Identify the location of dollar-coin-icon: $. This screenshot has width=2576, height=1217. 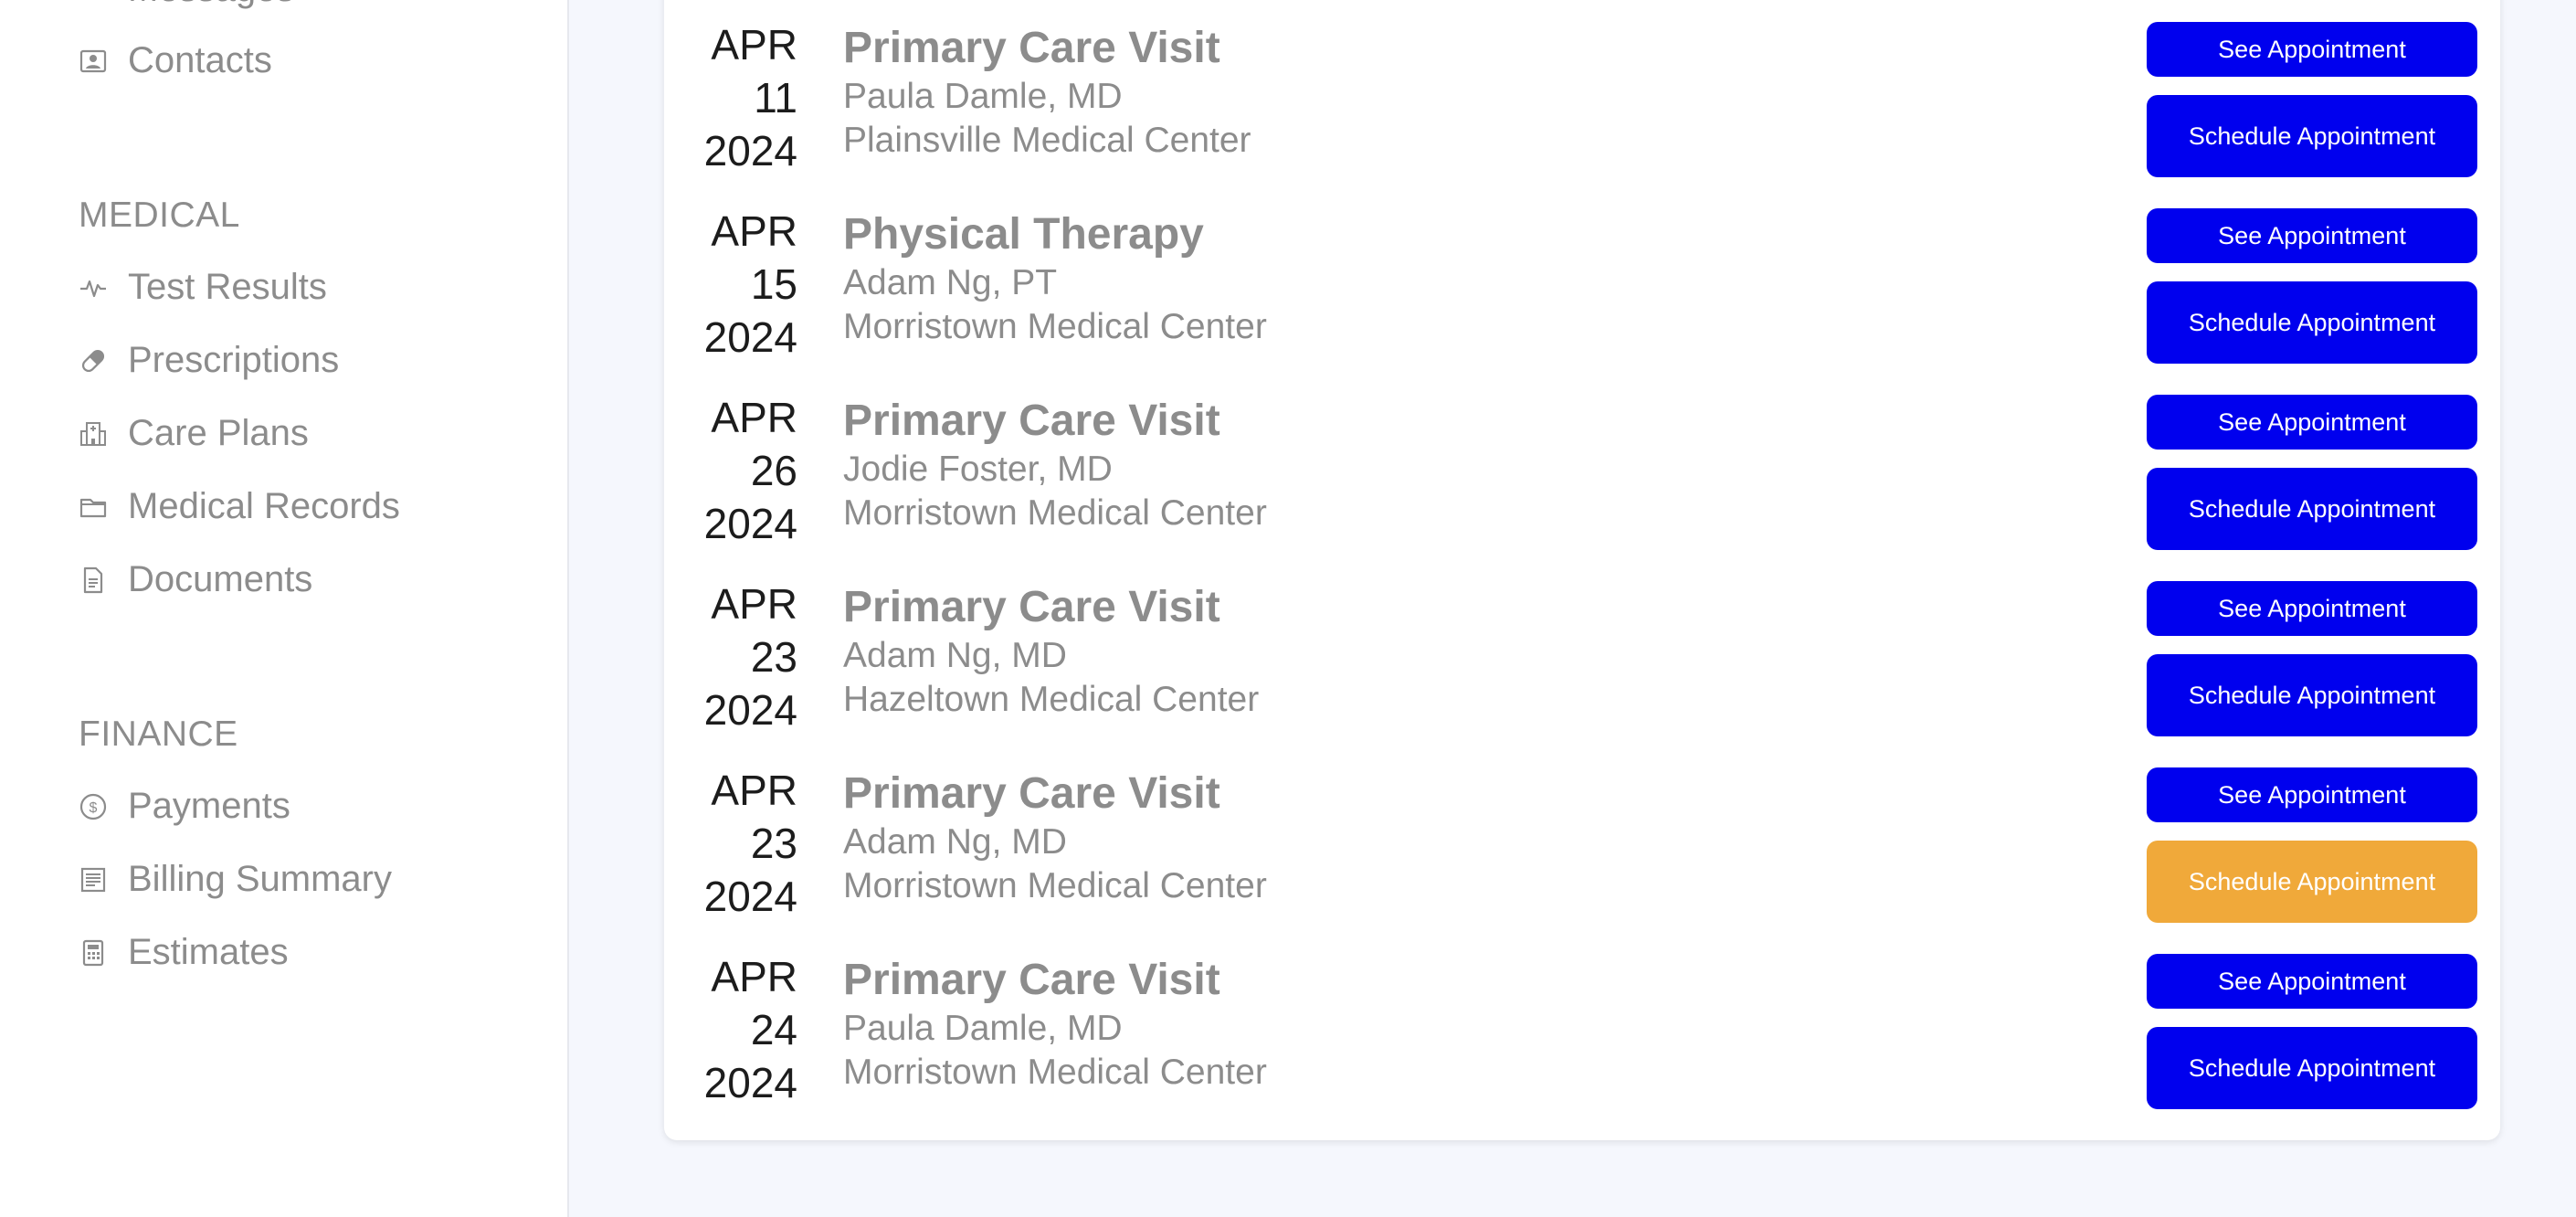
(93, 806).